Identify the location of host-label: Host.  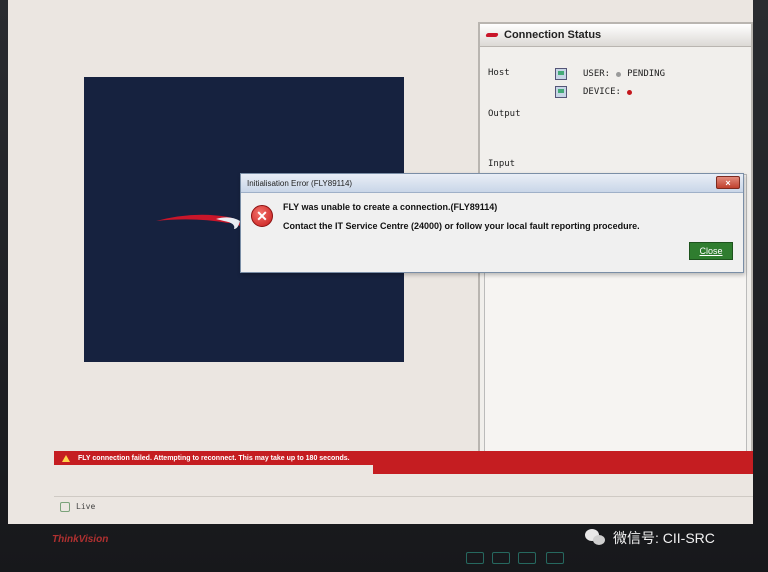
(499, 73).